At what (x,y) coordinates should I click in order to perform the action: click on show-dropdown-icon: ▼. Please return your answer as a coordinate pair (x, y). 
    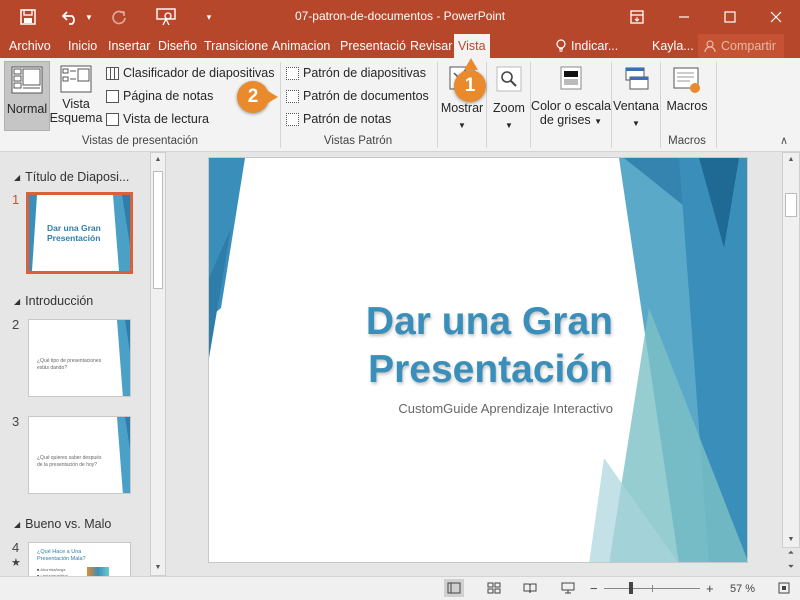
    Looking at the image, I should click on (462, 125).